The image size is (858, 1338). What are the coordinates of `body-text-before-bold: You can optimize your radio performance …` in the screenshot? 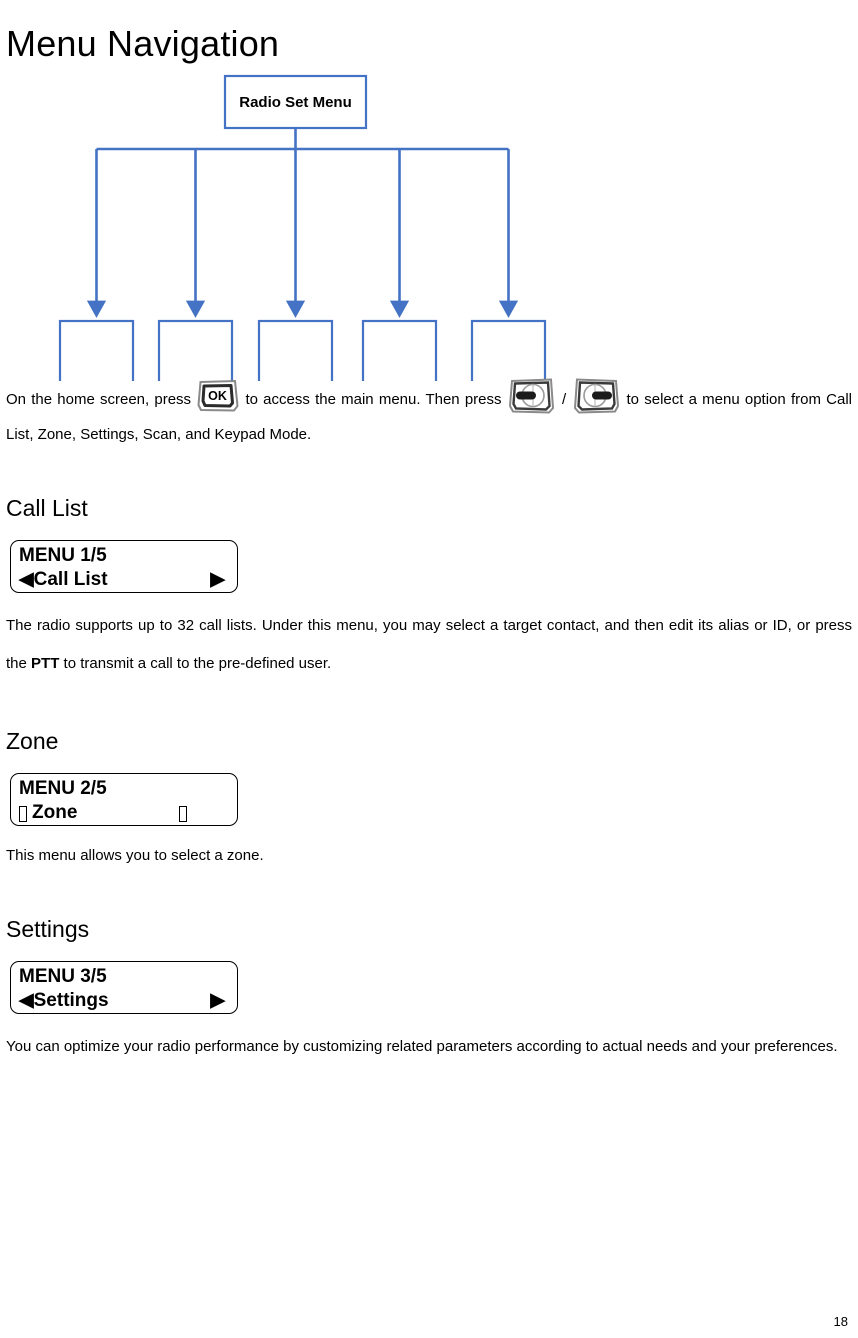 It's located at (422, 1046).